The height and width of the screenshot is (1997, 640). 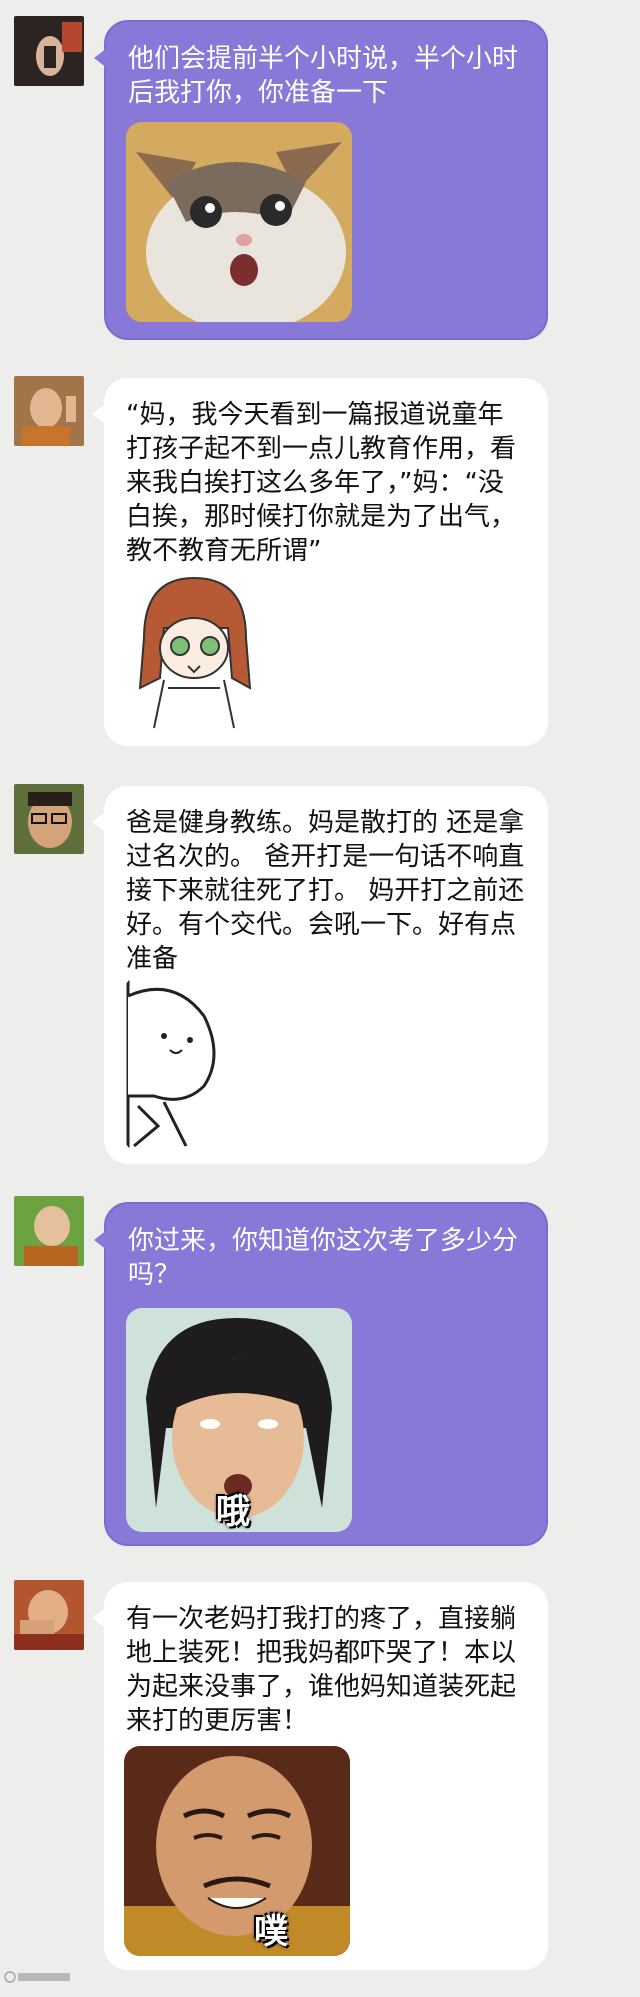 I want to click on avatar-long-hair-icon, so click(x=49, y=51).